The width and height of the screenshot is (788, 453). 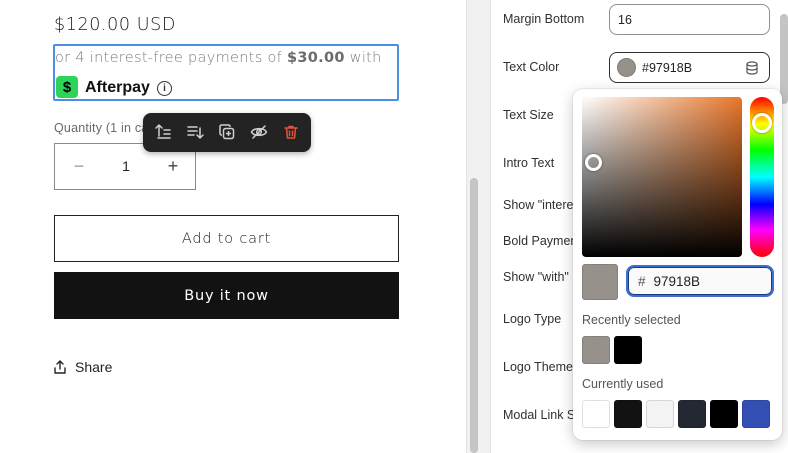 I want to click on hex-prefix: #, so click(x=642, y=281).